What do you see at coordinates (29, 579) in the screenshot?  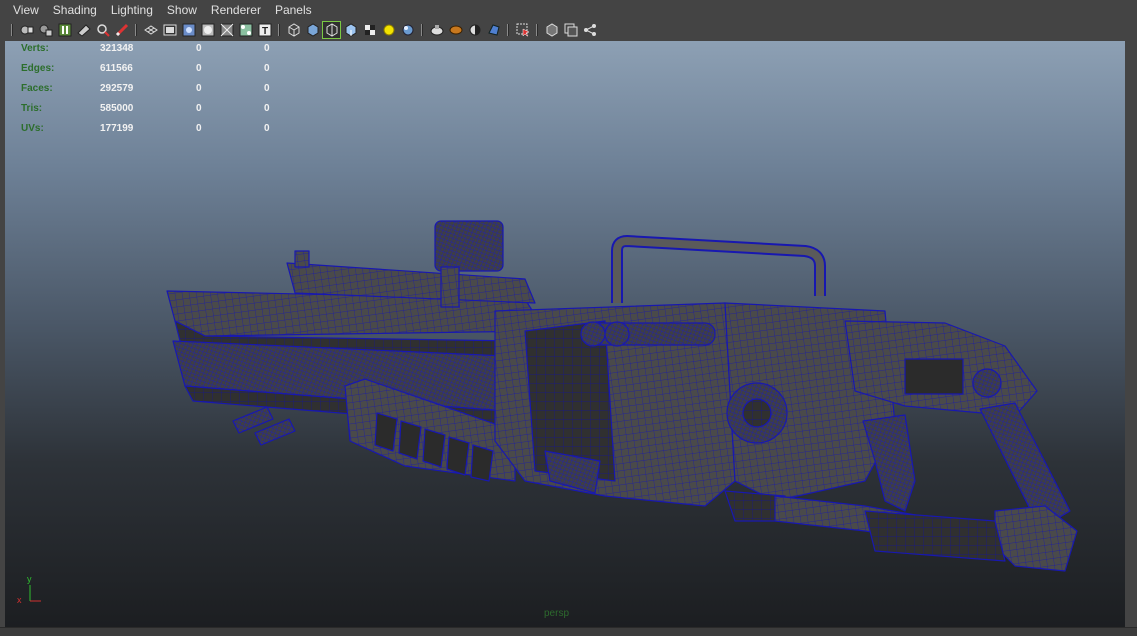 I see `axis-y-label: y` at bounding box center [29, 579].